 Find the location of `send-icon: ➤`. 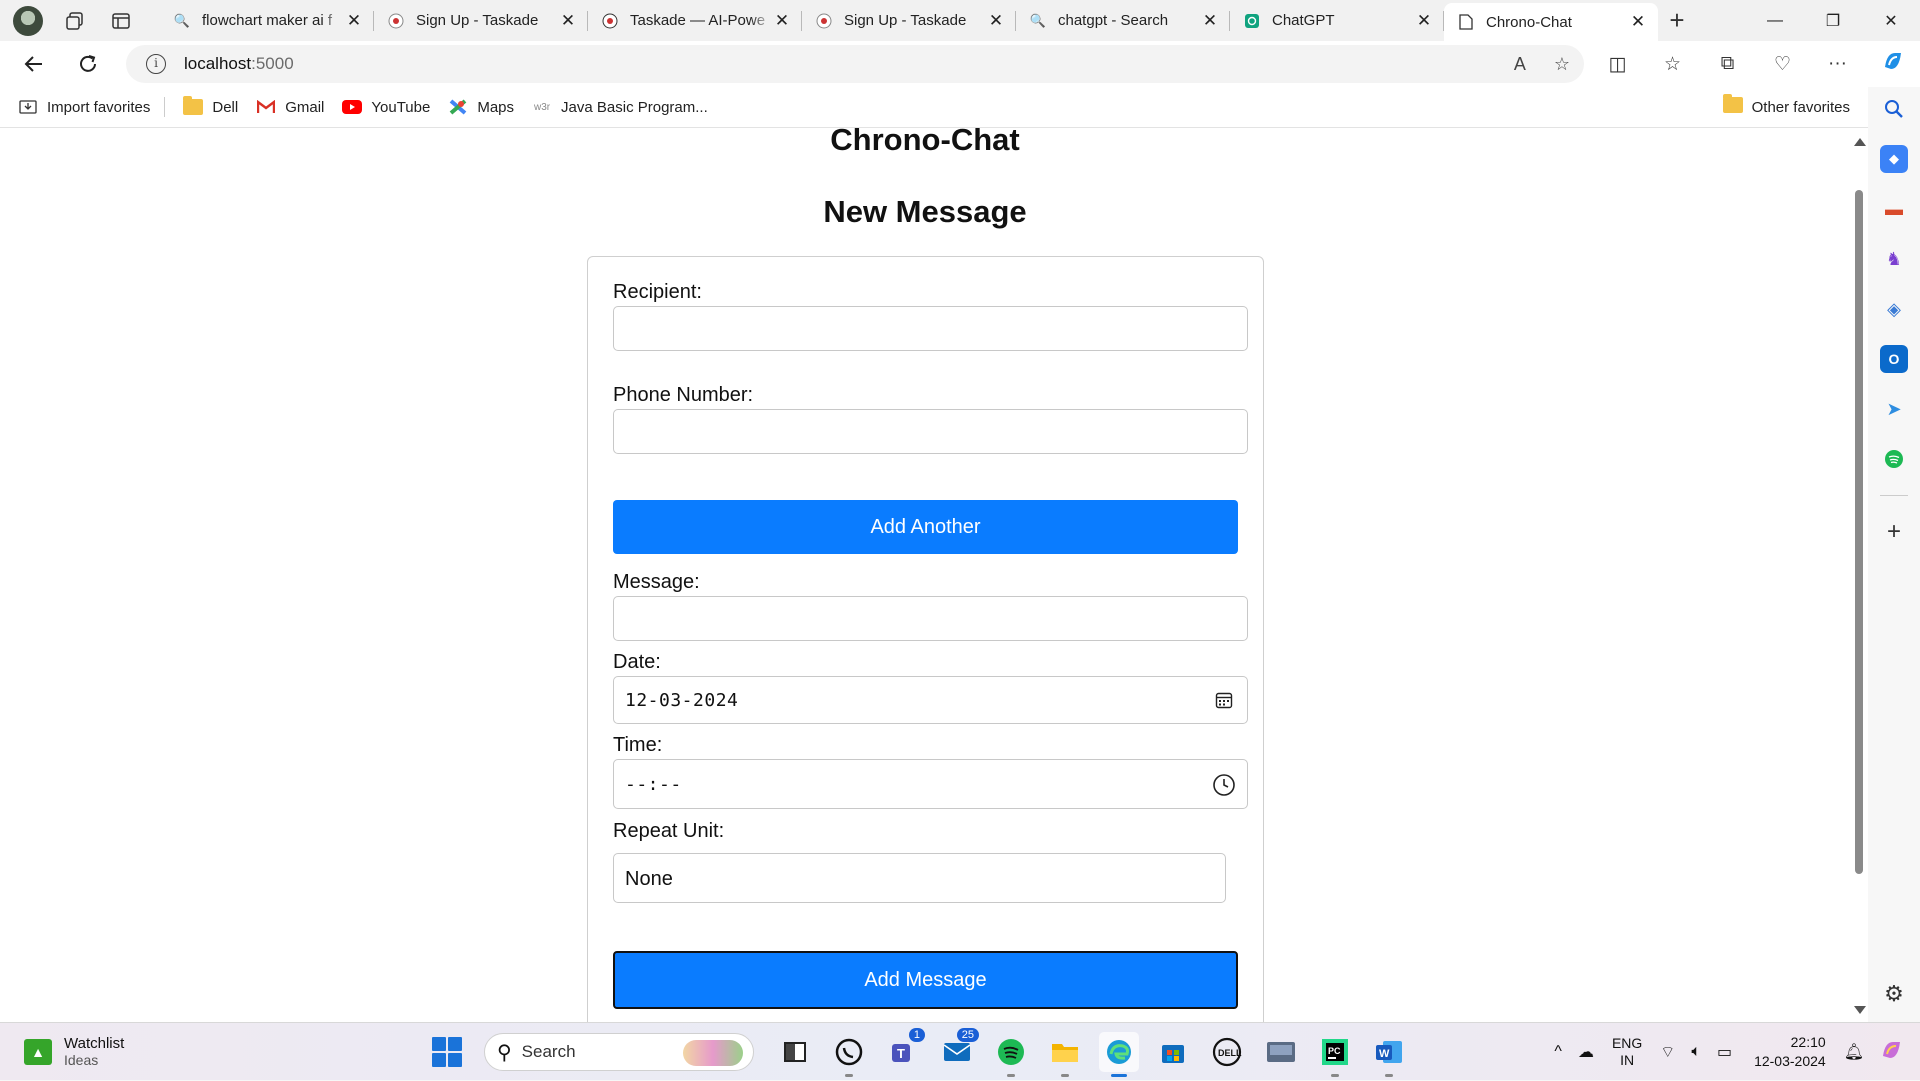

send-icon: ➤ is located at coordinates (1894, 409).